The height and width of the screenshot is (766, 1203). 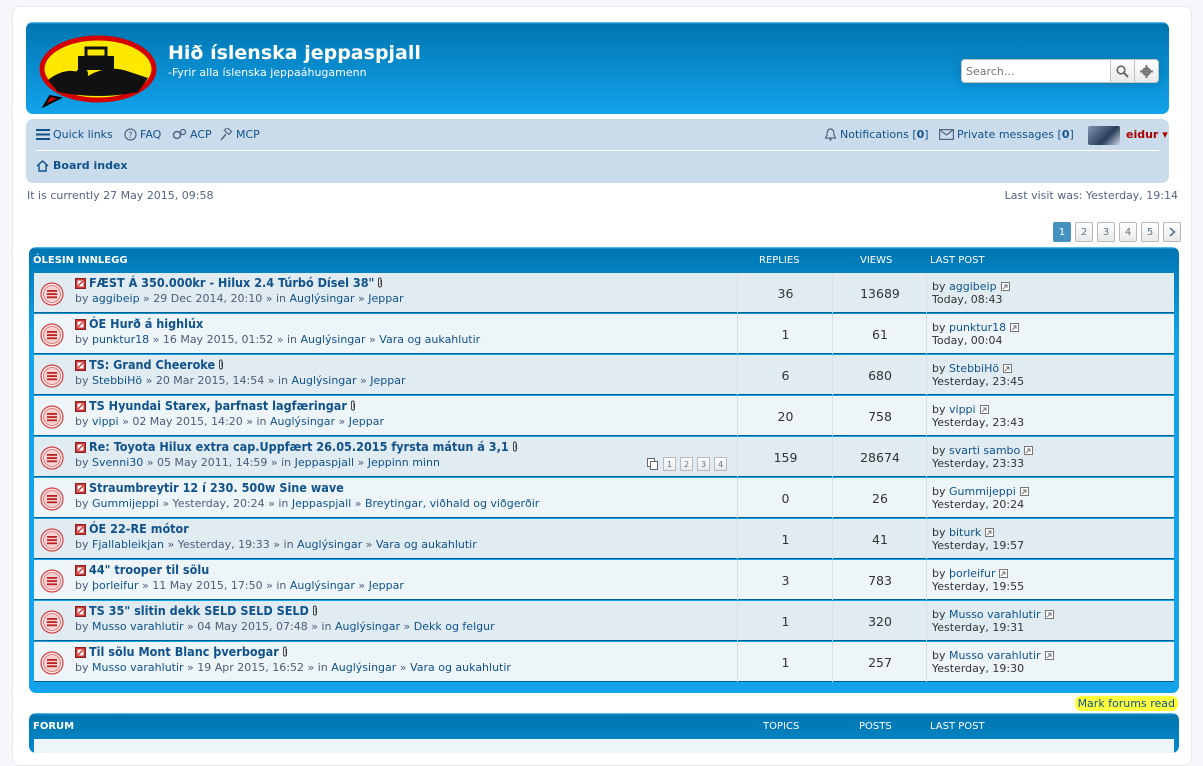 I want to click on topic-title: ÓE 22-RE mótor, so click(x=139, y=528).